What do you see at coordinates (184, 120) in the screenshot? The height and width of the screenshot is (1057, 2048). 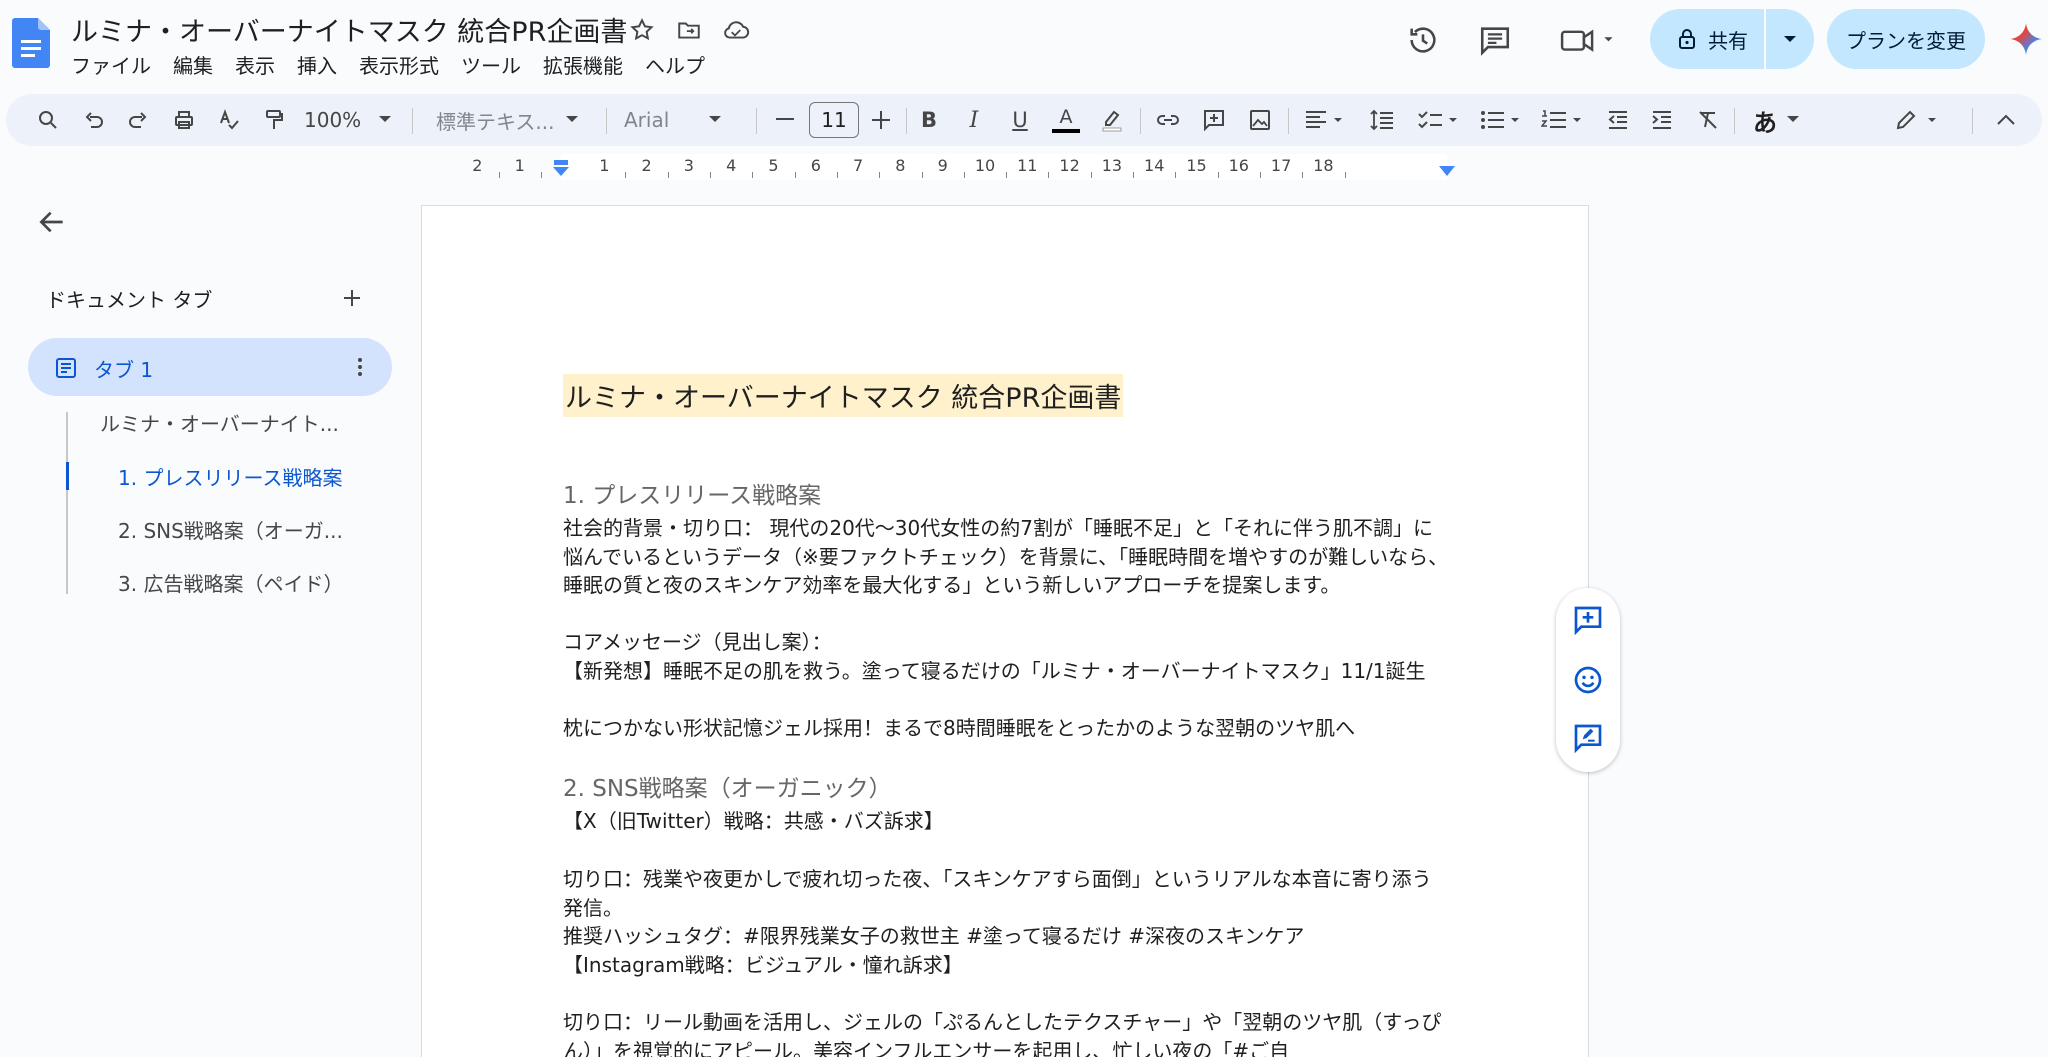 I see `print-icon` at bounding box center [184, 120].